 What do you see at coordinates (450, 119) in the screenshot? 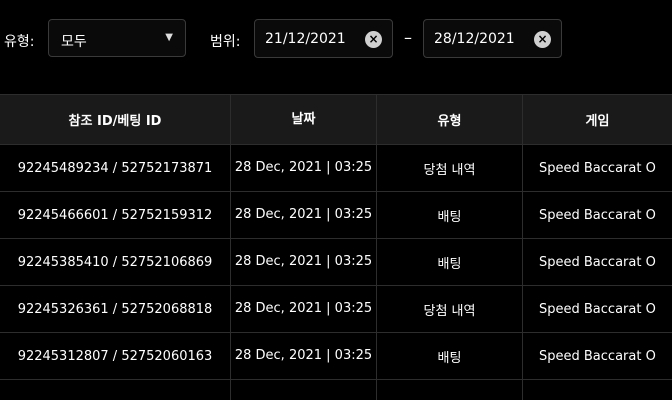
I see `header-type: 유형` at bounding box center [450, 119].